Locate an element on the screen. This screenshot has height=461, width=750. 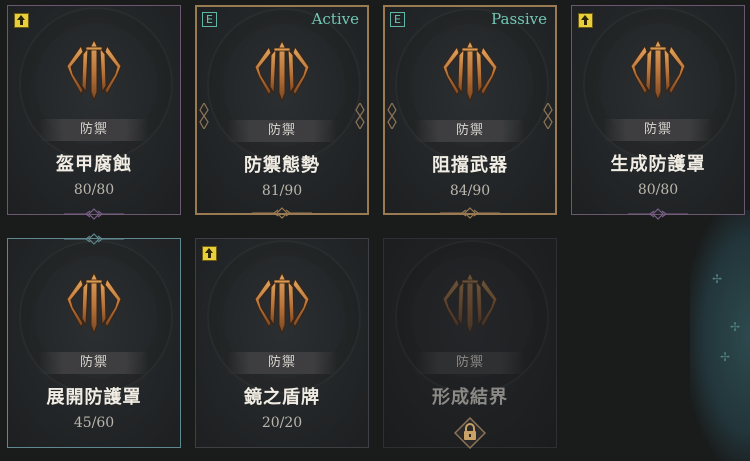
skill-card: E Passive 防禦 阻擋武器 84/90 is located at coordinates (470, 110).